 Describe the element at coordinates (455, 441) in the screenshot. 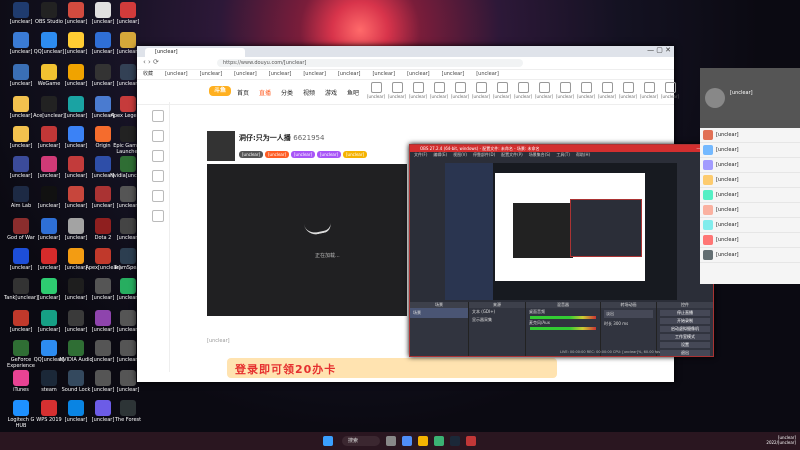

I see `steam-icon` at that location.